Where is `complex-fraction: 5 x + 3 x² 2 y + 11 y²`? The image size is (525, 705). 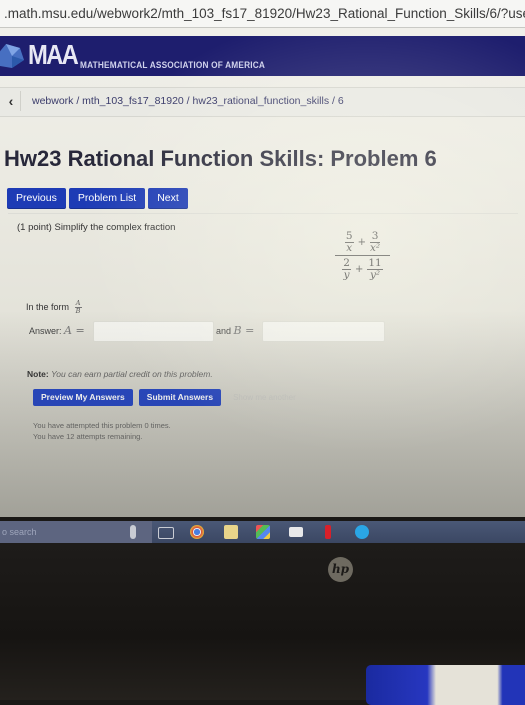 complex-fraction: 5 x + 3 x² 2 y + 11 y² is located at coordinates (362, 255).